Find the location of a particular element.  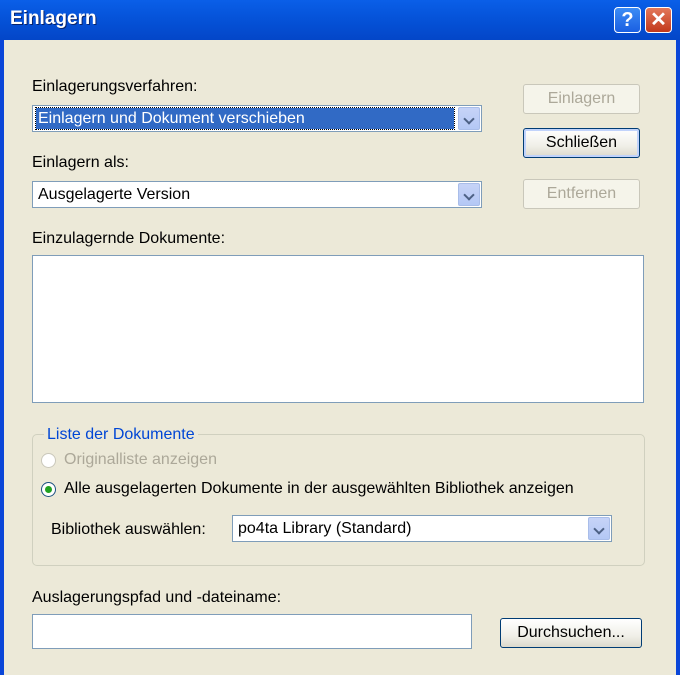

einlagern-button: Einlagern is located at coordinates (581, 99).